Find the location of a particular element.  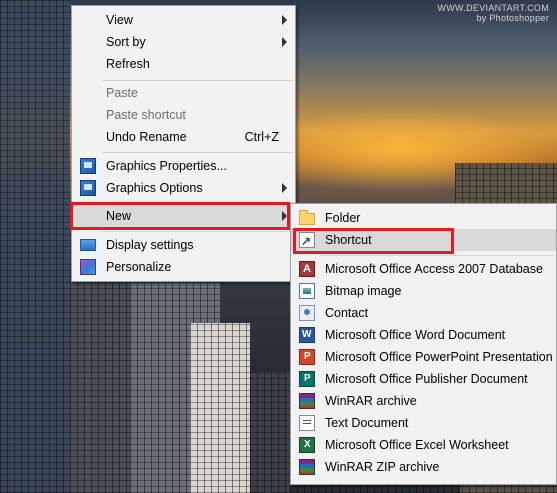

powerpoint-icon is located at coordinates (307, 357).